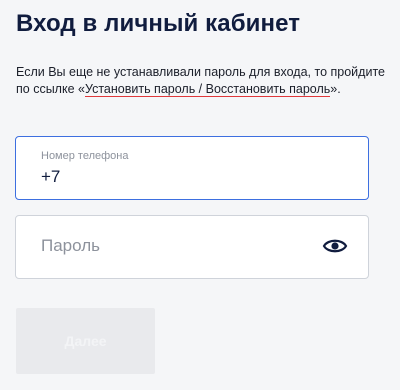 Image resolution: width=400 pixels, height=390 pixels. I want to click on password-field, so click(192, 247).